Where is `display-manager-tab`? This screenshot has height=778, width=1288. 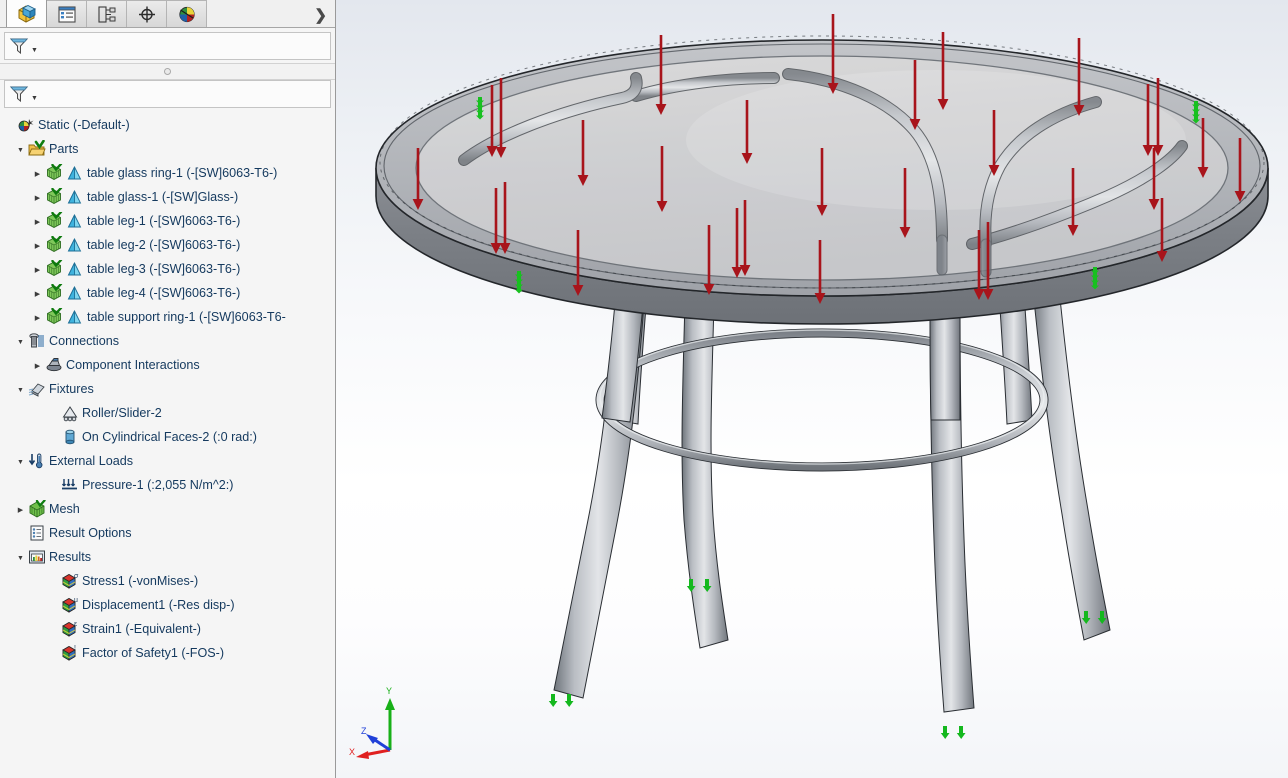 display-manager-tab is located at coordinates (186, 13).